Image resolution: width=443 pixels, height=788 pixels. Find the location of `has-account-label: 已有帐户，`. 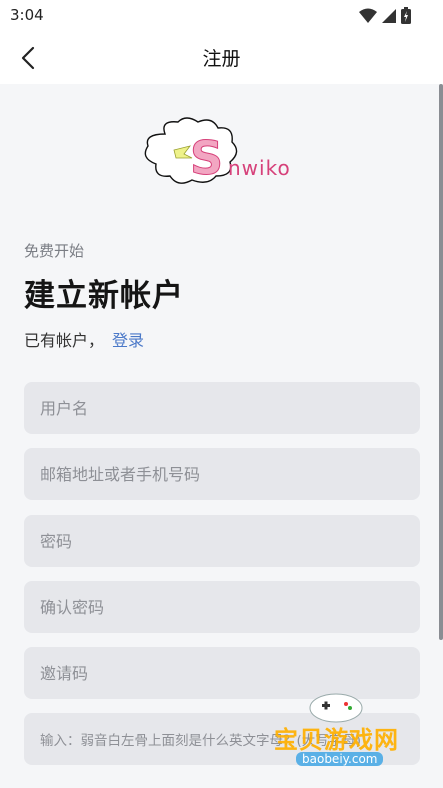

has-account-label: 已有帐户， is located at coordinates (64, 340).